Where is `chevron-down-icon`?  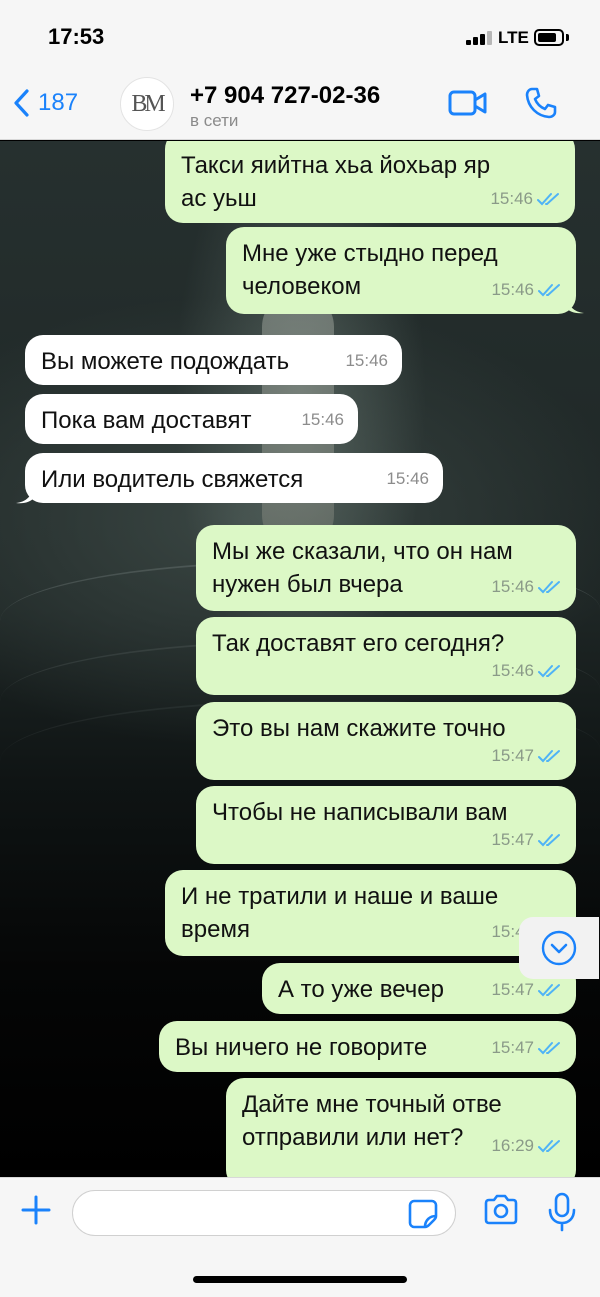 chevron-down-icon is located at coordinates (559, 948).